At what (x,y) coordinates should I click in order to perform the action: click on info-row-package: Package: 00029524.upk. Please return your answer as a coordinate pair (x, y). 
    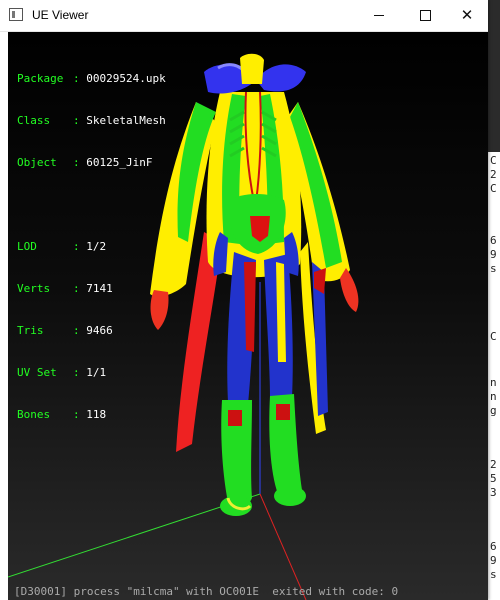
    Looking at the image, I should click on (91, 78).